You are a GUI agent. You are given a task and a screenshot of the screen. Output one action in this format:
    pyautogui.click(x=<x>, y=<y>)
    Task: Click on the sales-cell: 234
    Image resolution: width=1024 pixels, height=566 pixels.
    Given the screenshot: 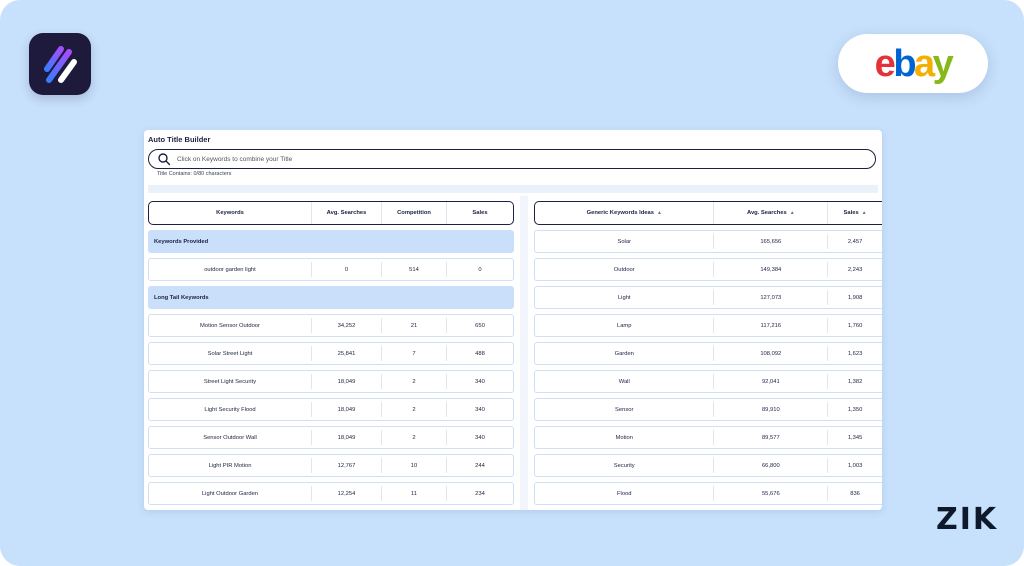 What is the action you would take?
    pyautogui.click(x=480, y=493)
    